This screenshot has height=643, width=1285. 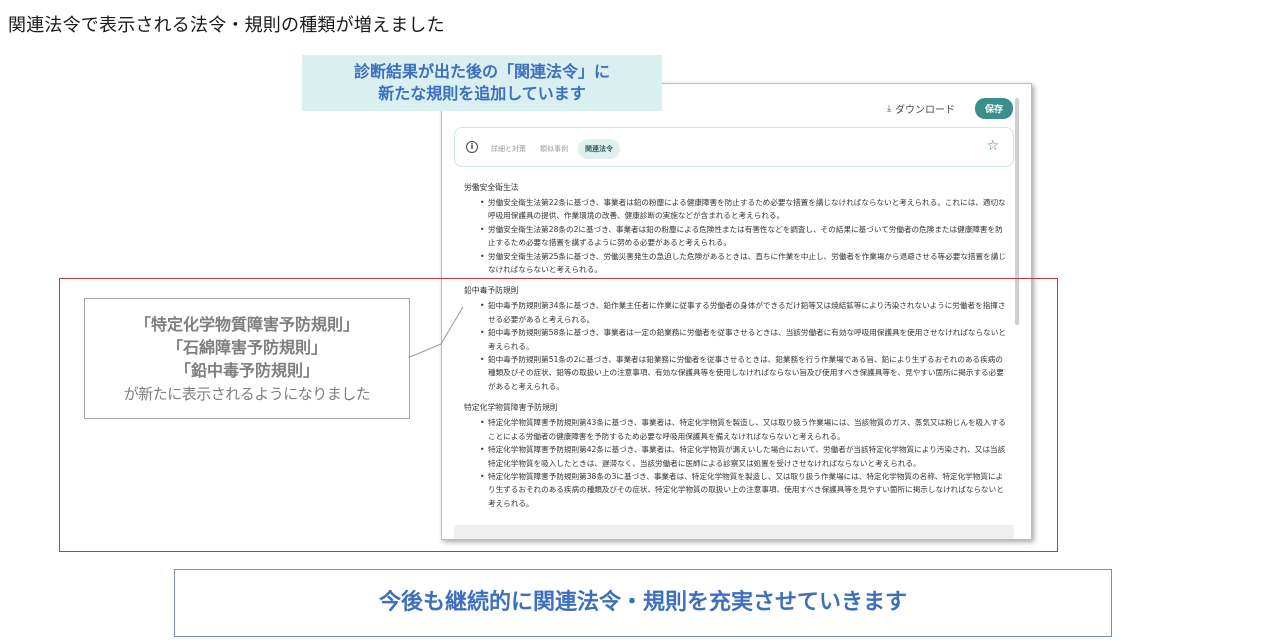 What do you see at coordinates (491, 291) in the screenshot?
I see `law-heading: 鉛中毒予防規則` at bounding box center [491, 291].